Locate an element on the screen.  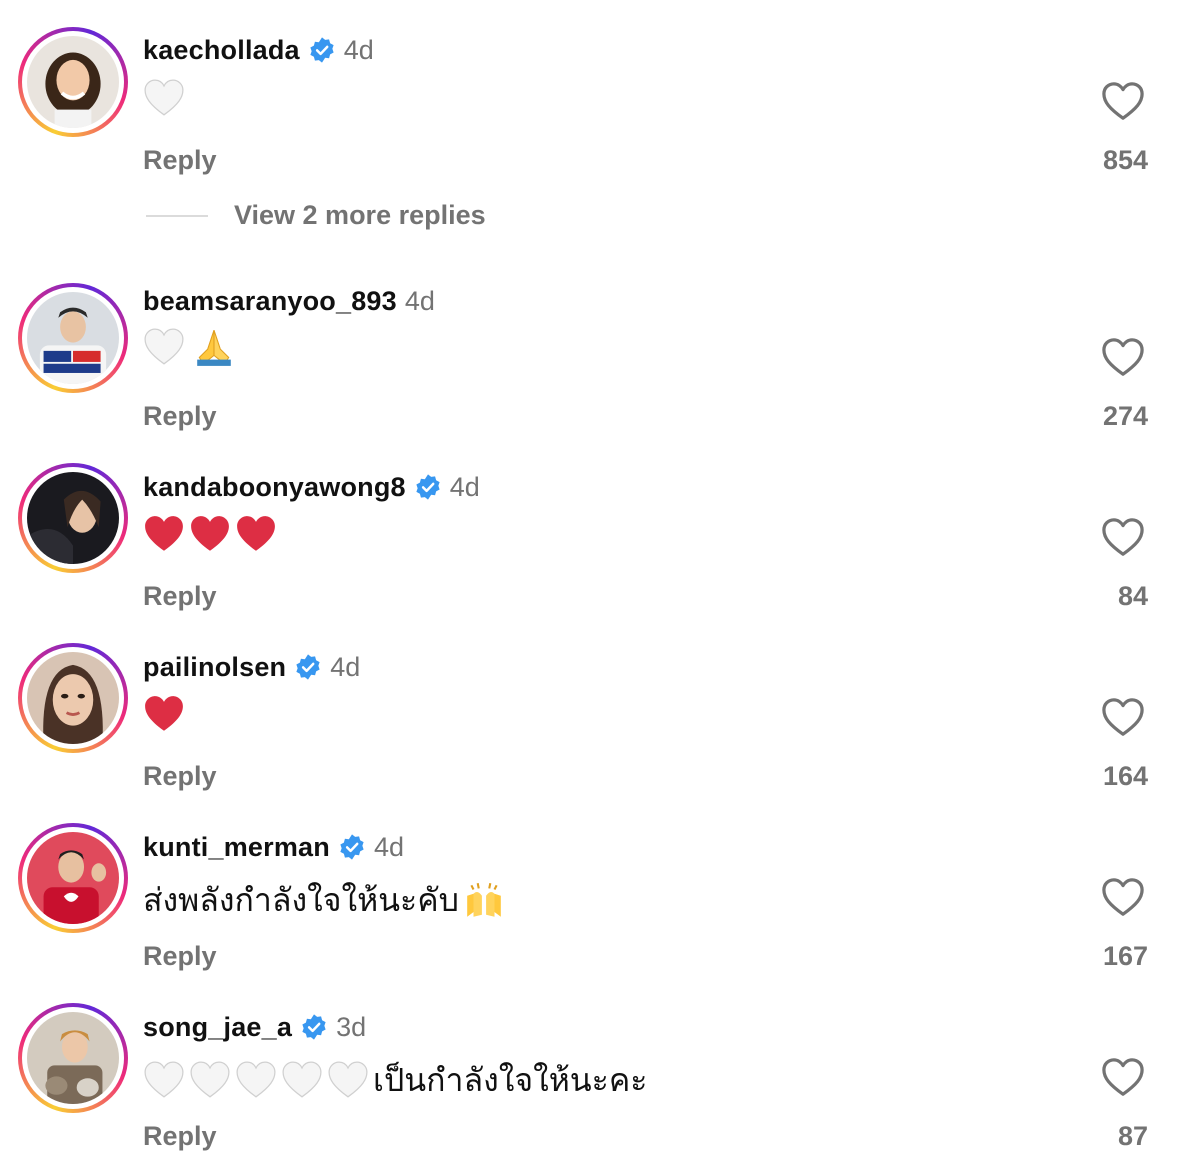
like-count: 164 is located at coordinates (1125, 776).